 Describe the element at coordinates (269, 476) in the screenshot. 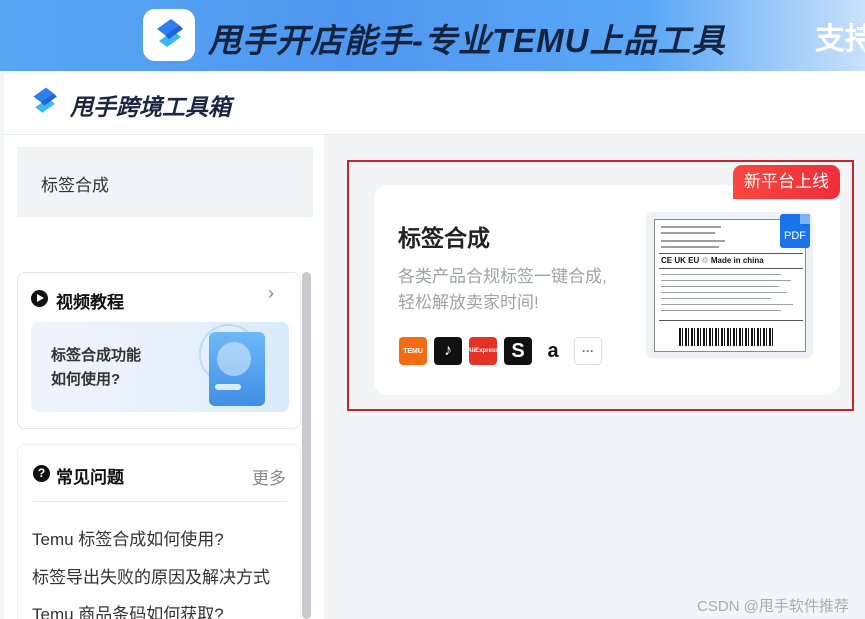

I see `faq-more-link: 更多` at that location.